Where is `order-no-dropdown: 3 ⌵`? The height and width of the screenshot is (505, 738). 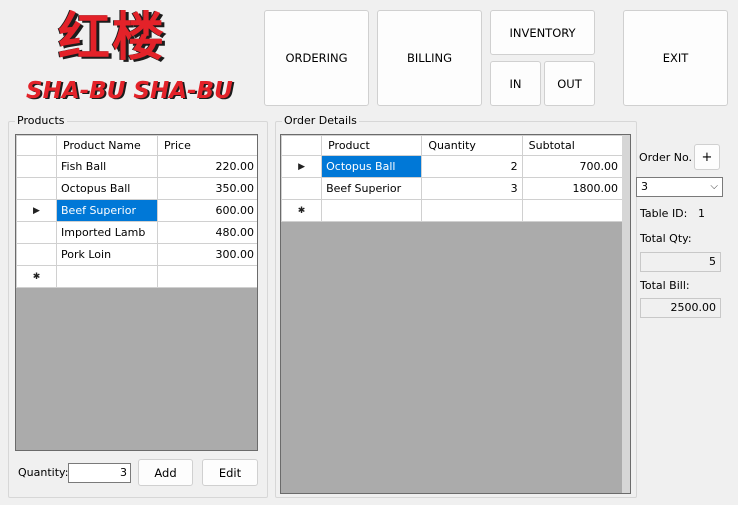
order-no-dropdown: 3 ⌵ is located at coordinates (679, 187).